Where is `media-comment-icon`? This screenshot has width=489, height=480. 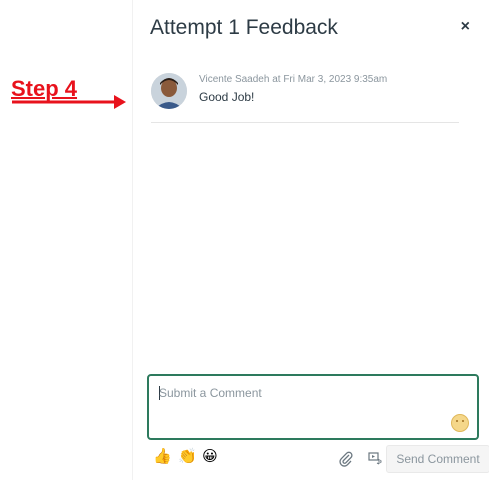
media-comment-icon is located at coordinates (375, 458).